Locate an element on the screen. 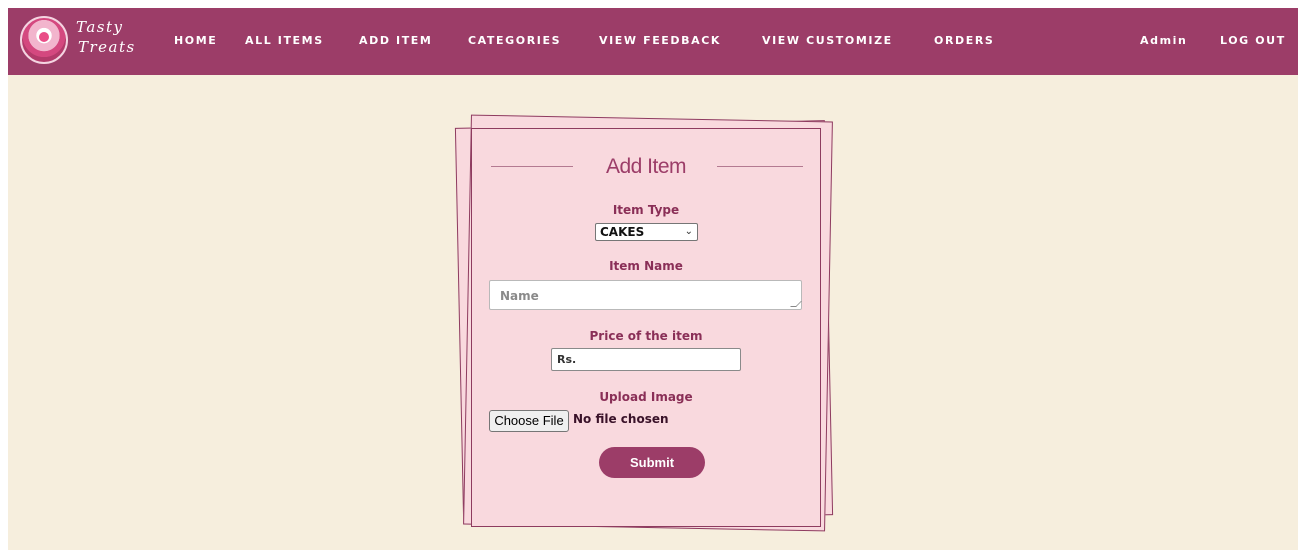  nav-view-feedback: VIEW FEEDBACK is located at coordinates (660, 40).